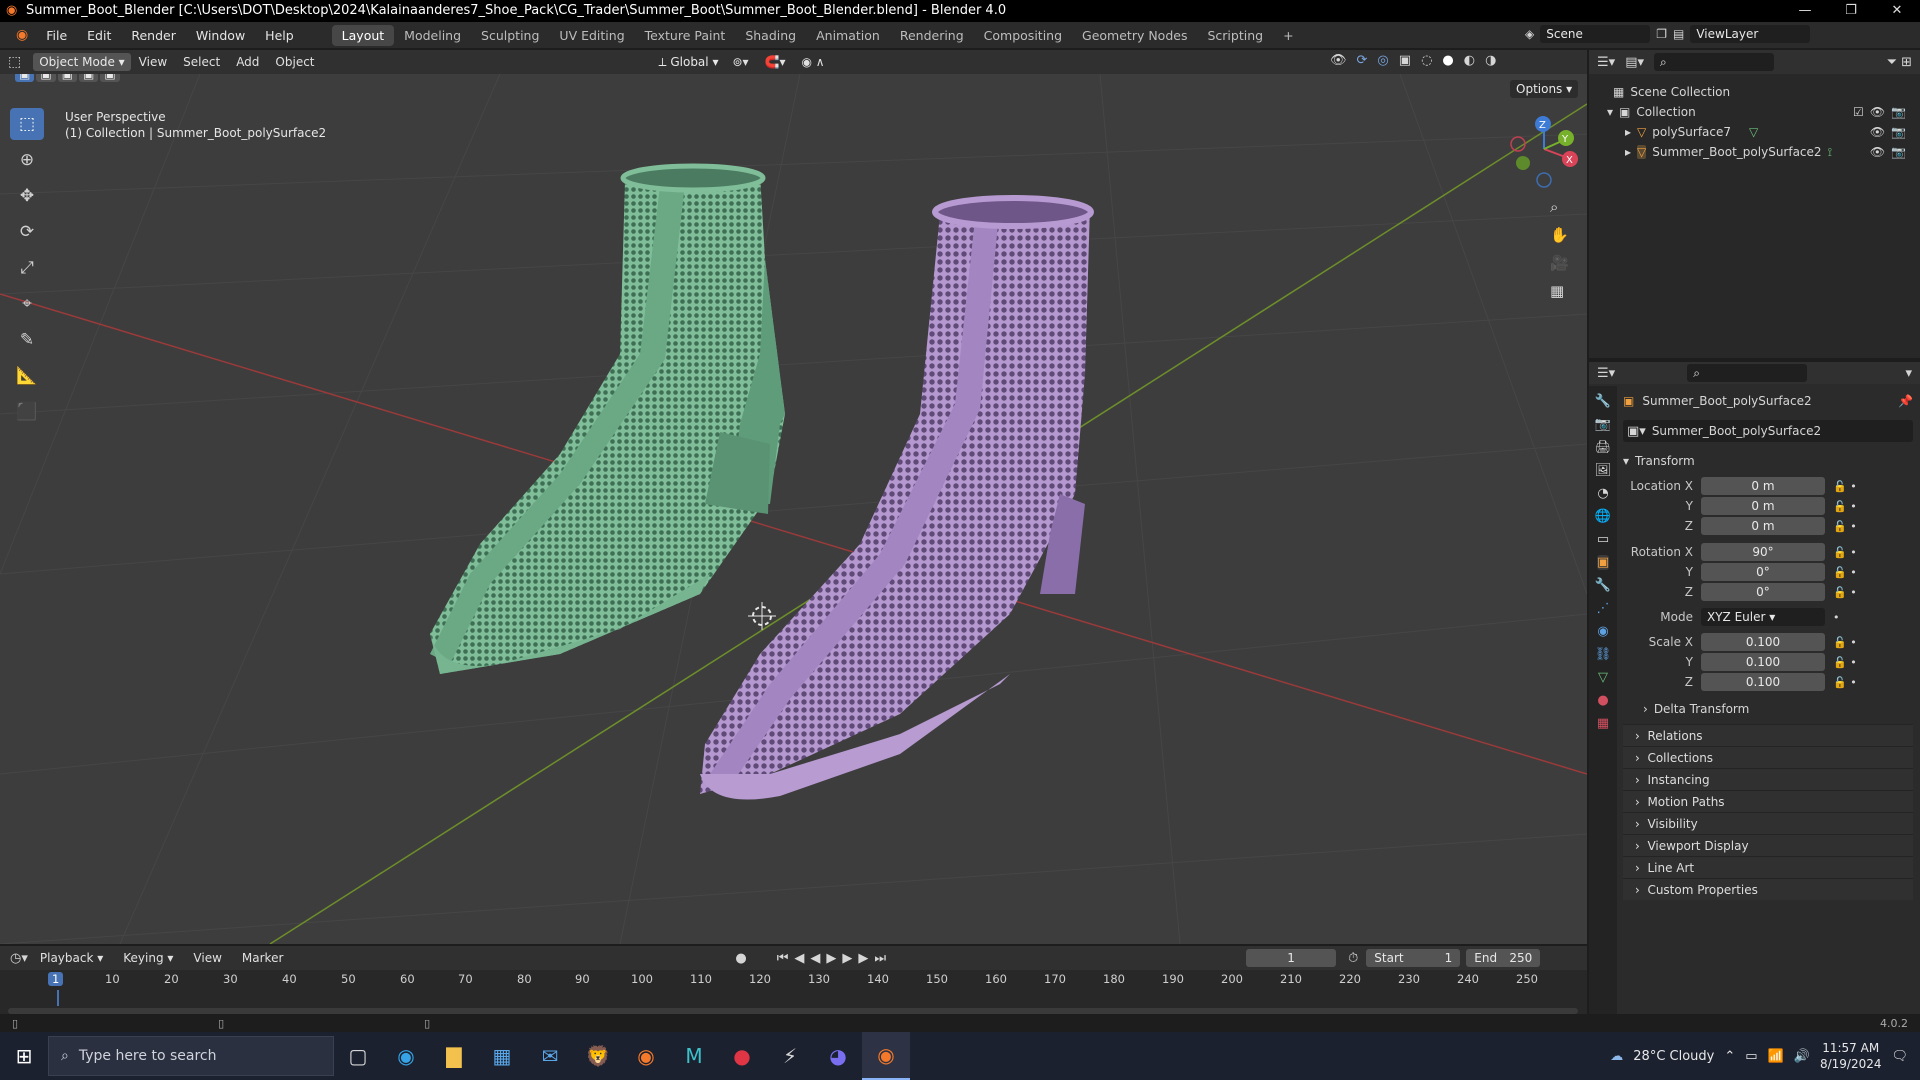 Image resolution: width=1920 pixels, height=1080 pixels. What do you see at coordinates (82, 62) in the screenshot?
I see `object-mode-dropdown: Object Mode ▾` at bounding box center [82, 62].